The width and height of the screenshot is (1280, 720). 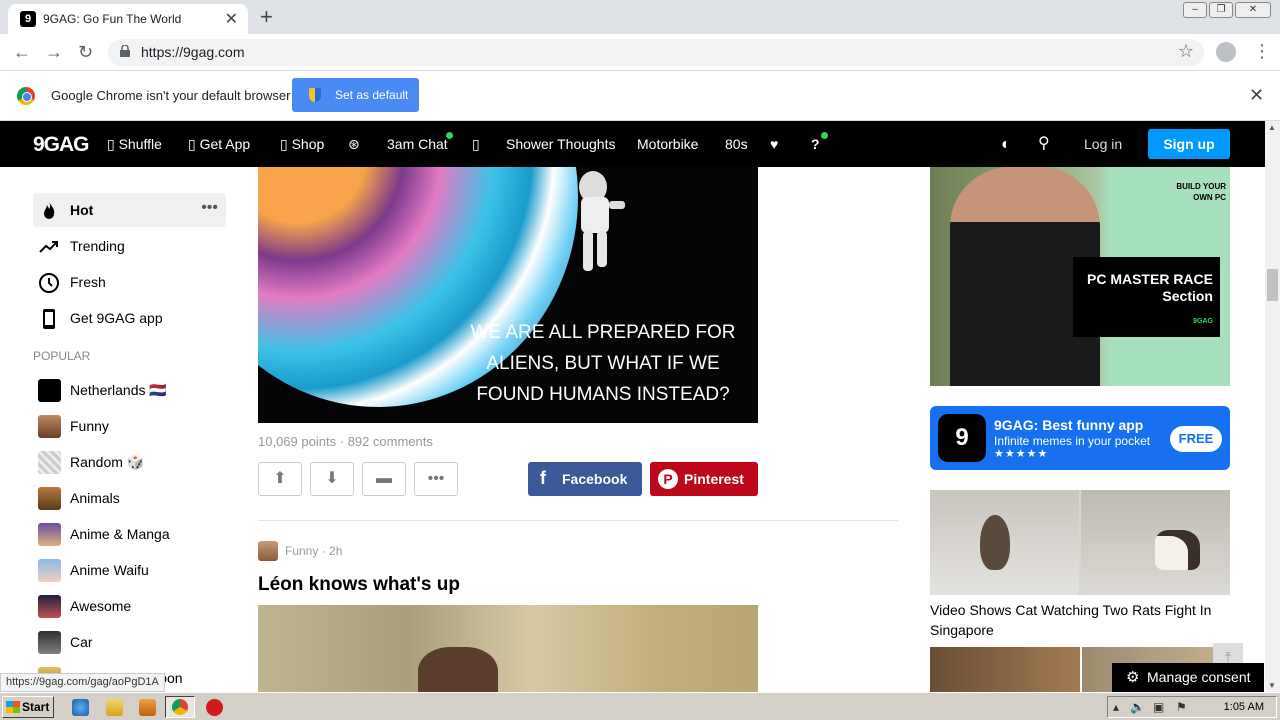 I want to click on sidebar-item-awesome: Awesome, so click(x=129, y=606).